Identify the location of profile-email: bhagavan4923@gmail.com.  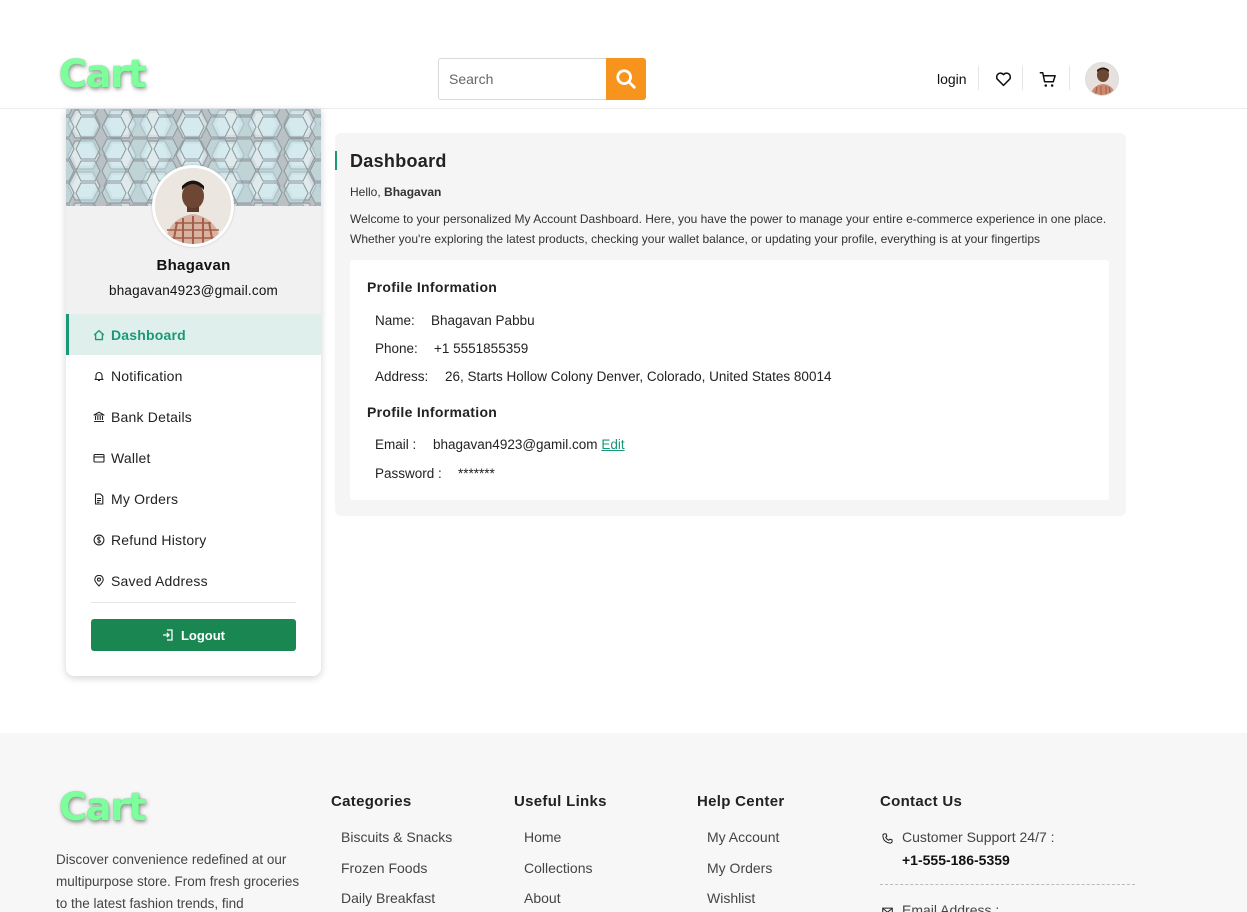
(193, 290).